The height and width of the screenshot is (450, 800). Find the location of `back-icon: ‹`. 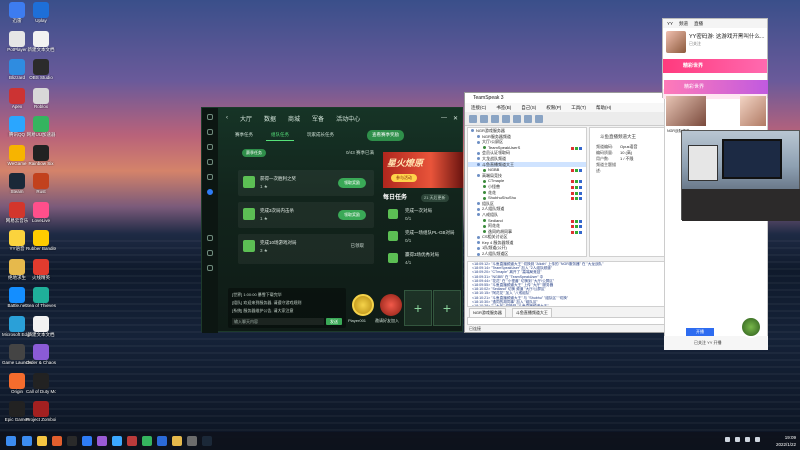

back-icon: ‹ is located at coordinates (227, 118).